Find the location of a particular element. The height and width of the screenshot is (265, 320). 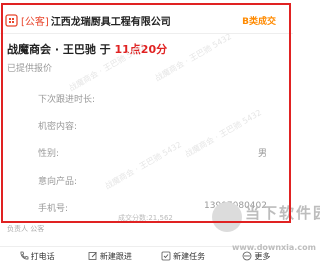

new-task-button: 新建任务 is located at coordinates (183, 256).